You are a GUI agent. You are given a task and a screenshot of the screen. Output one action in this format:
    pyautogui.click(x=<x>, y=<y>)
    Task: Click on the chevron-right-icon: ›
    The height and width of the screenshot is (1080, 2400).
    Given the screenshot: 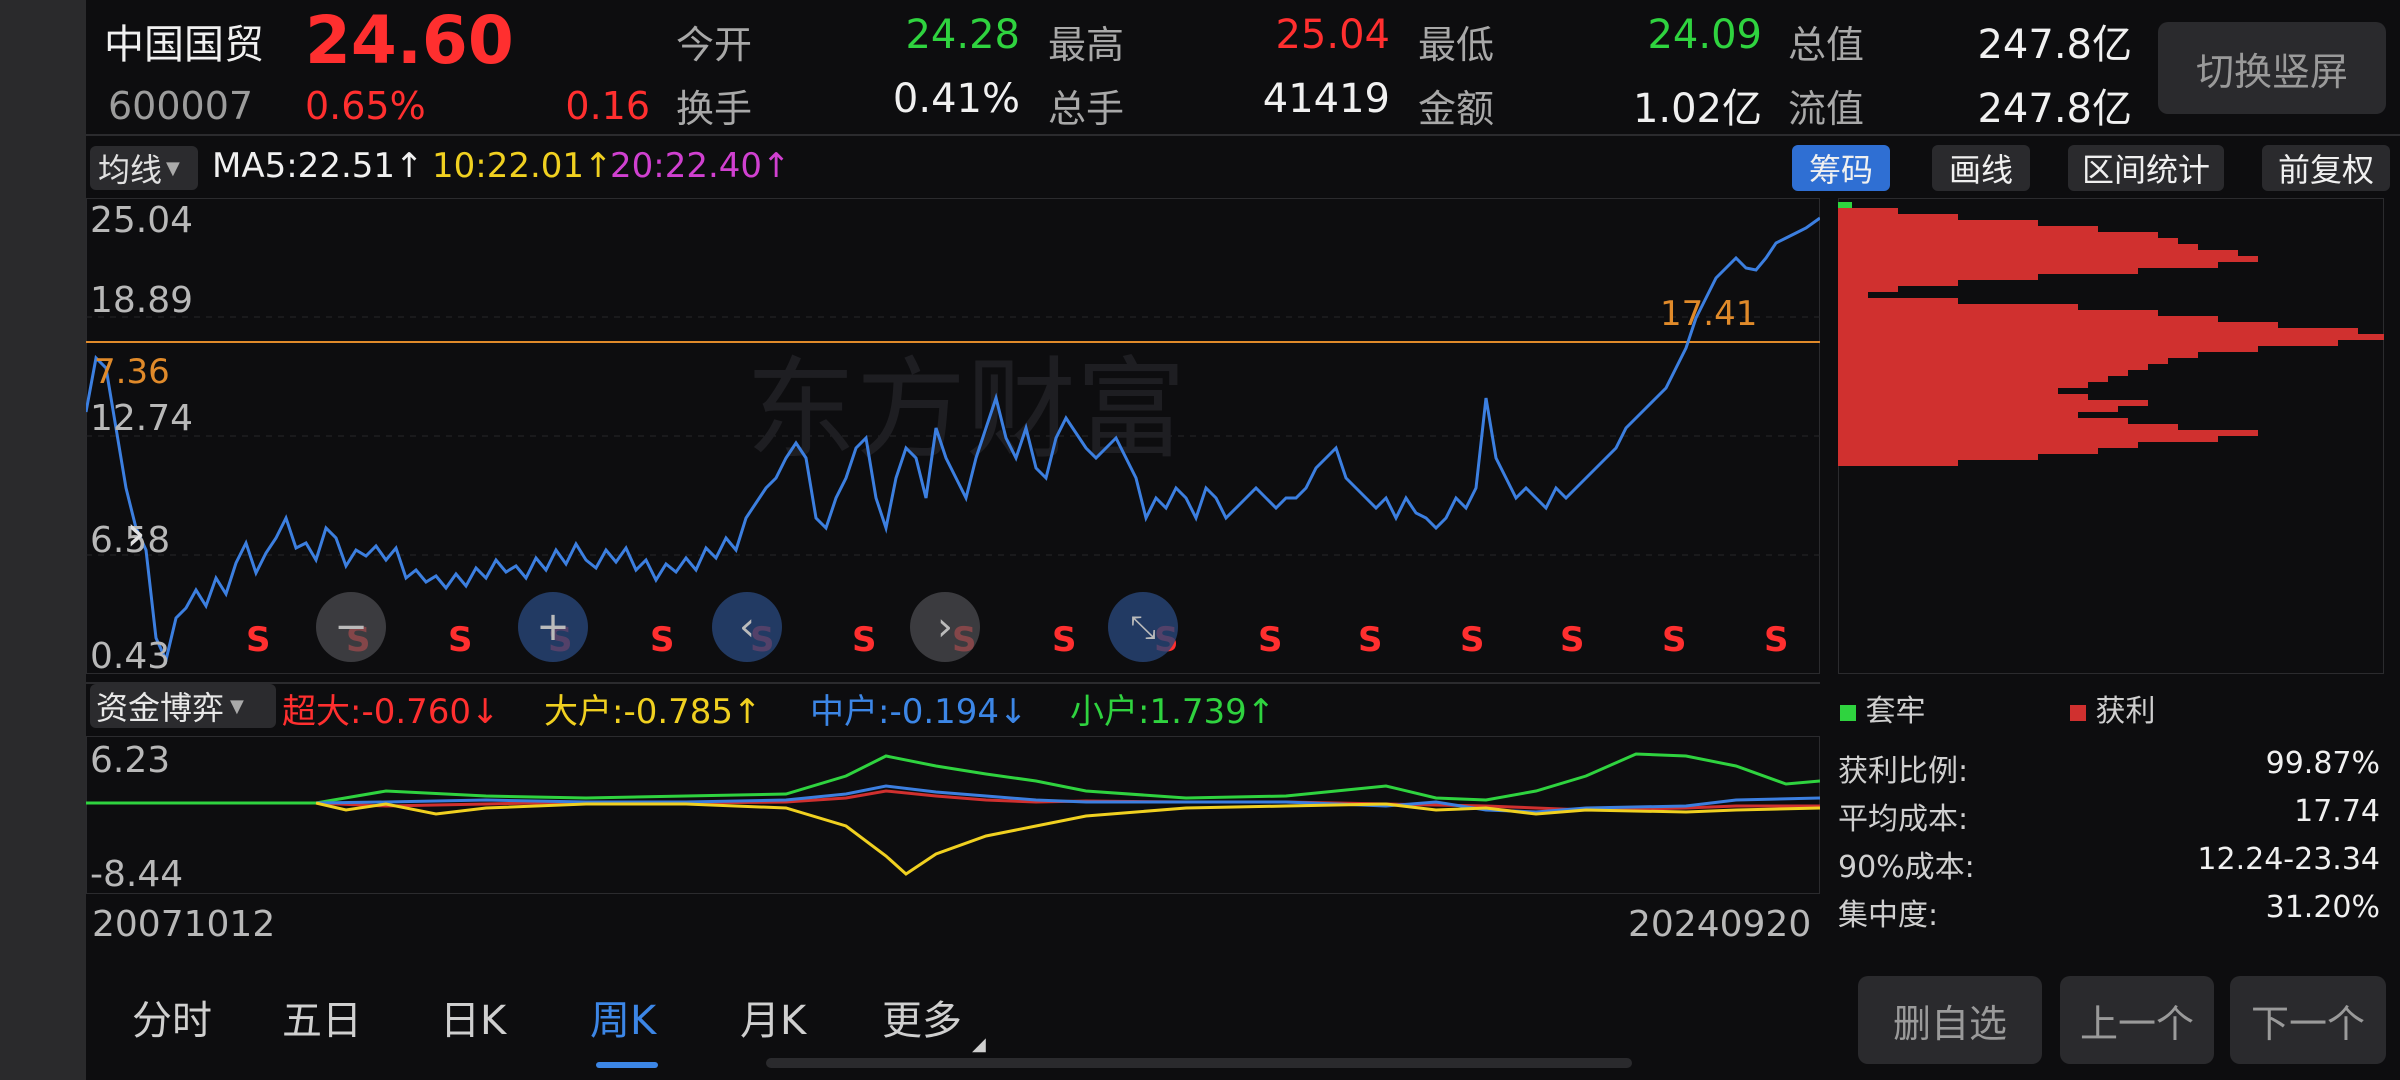 What is the action you would take?
    pyautogui.click(x=945, y=627)
    